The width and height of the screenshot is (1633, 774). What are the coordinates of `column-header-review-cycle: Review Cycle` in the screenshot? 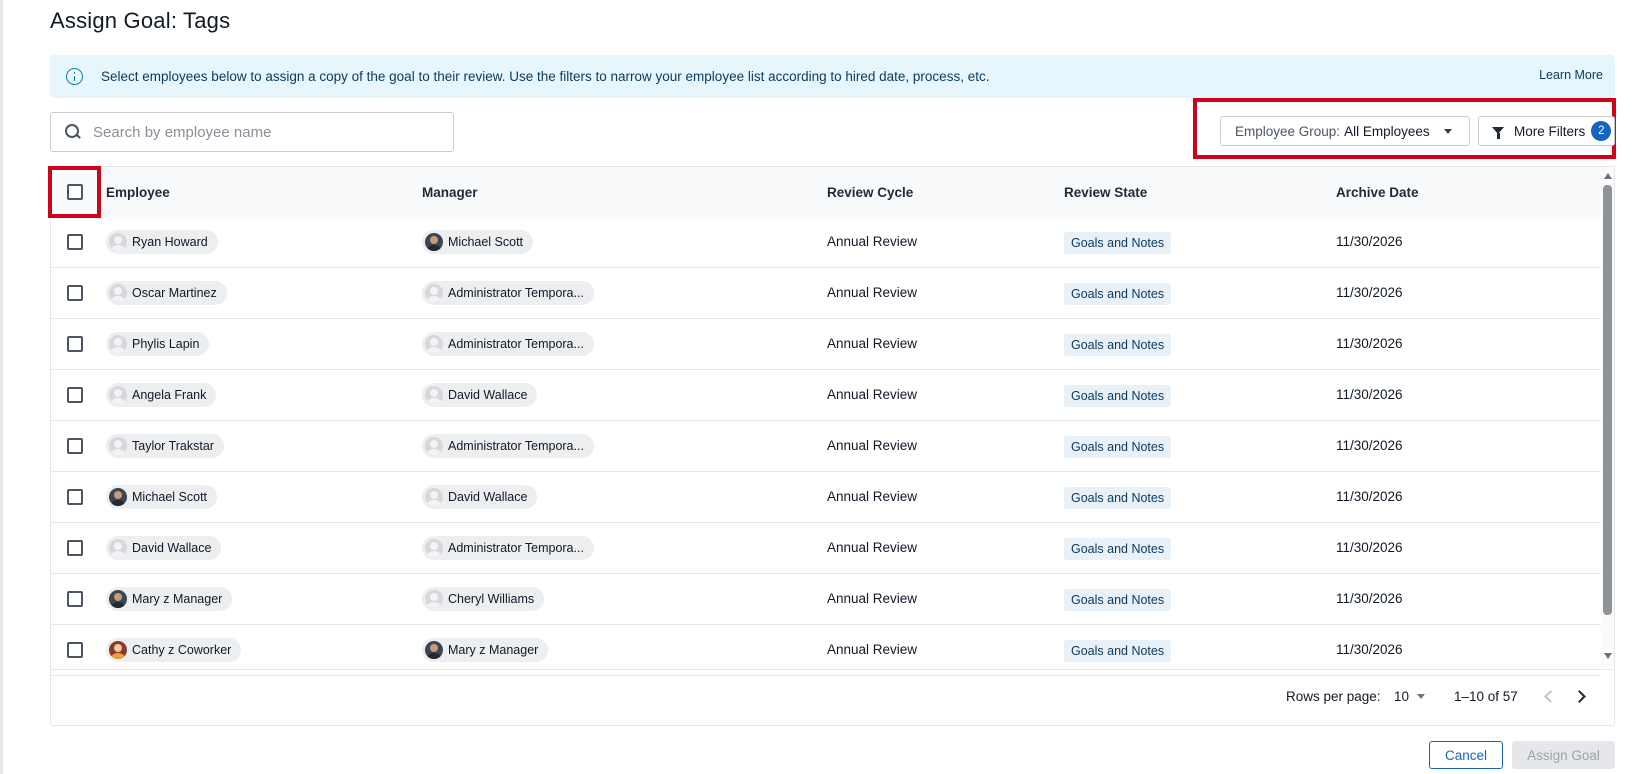 It's located at (870, 192).